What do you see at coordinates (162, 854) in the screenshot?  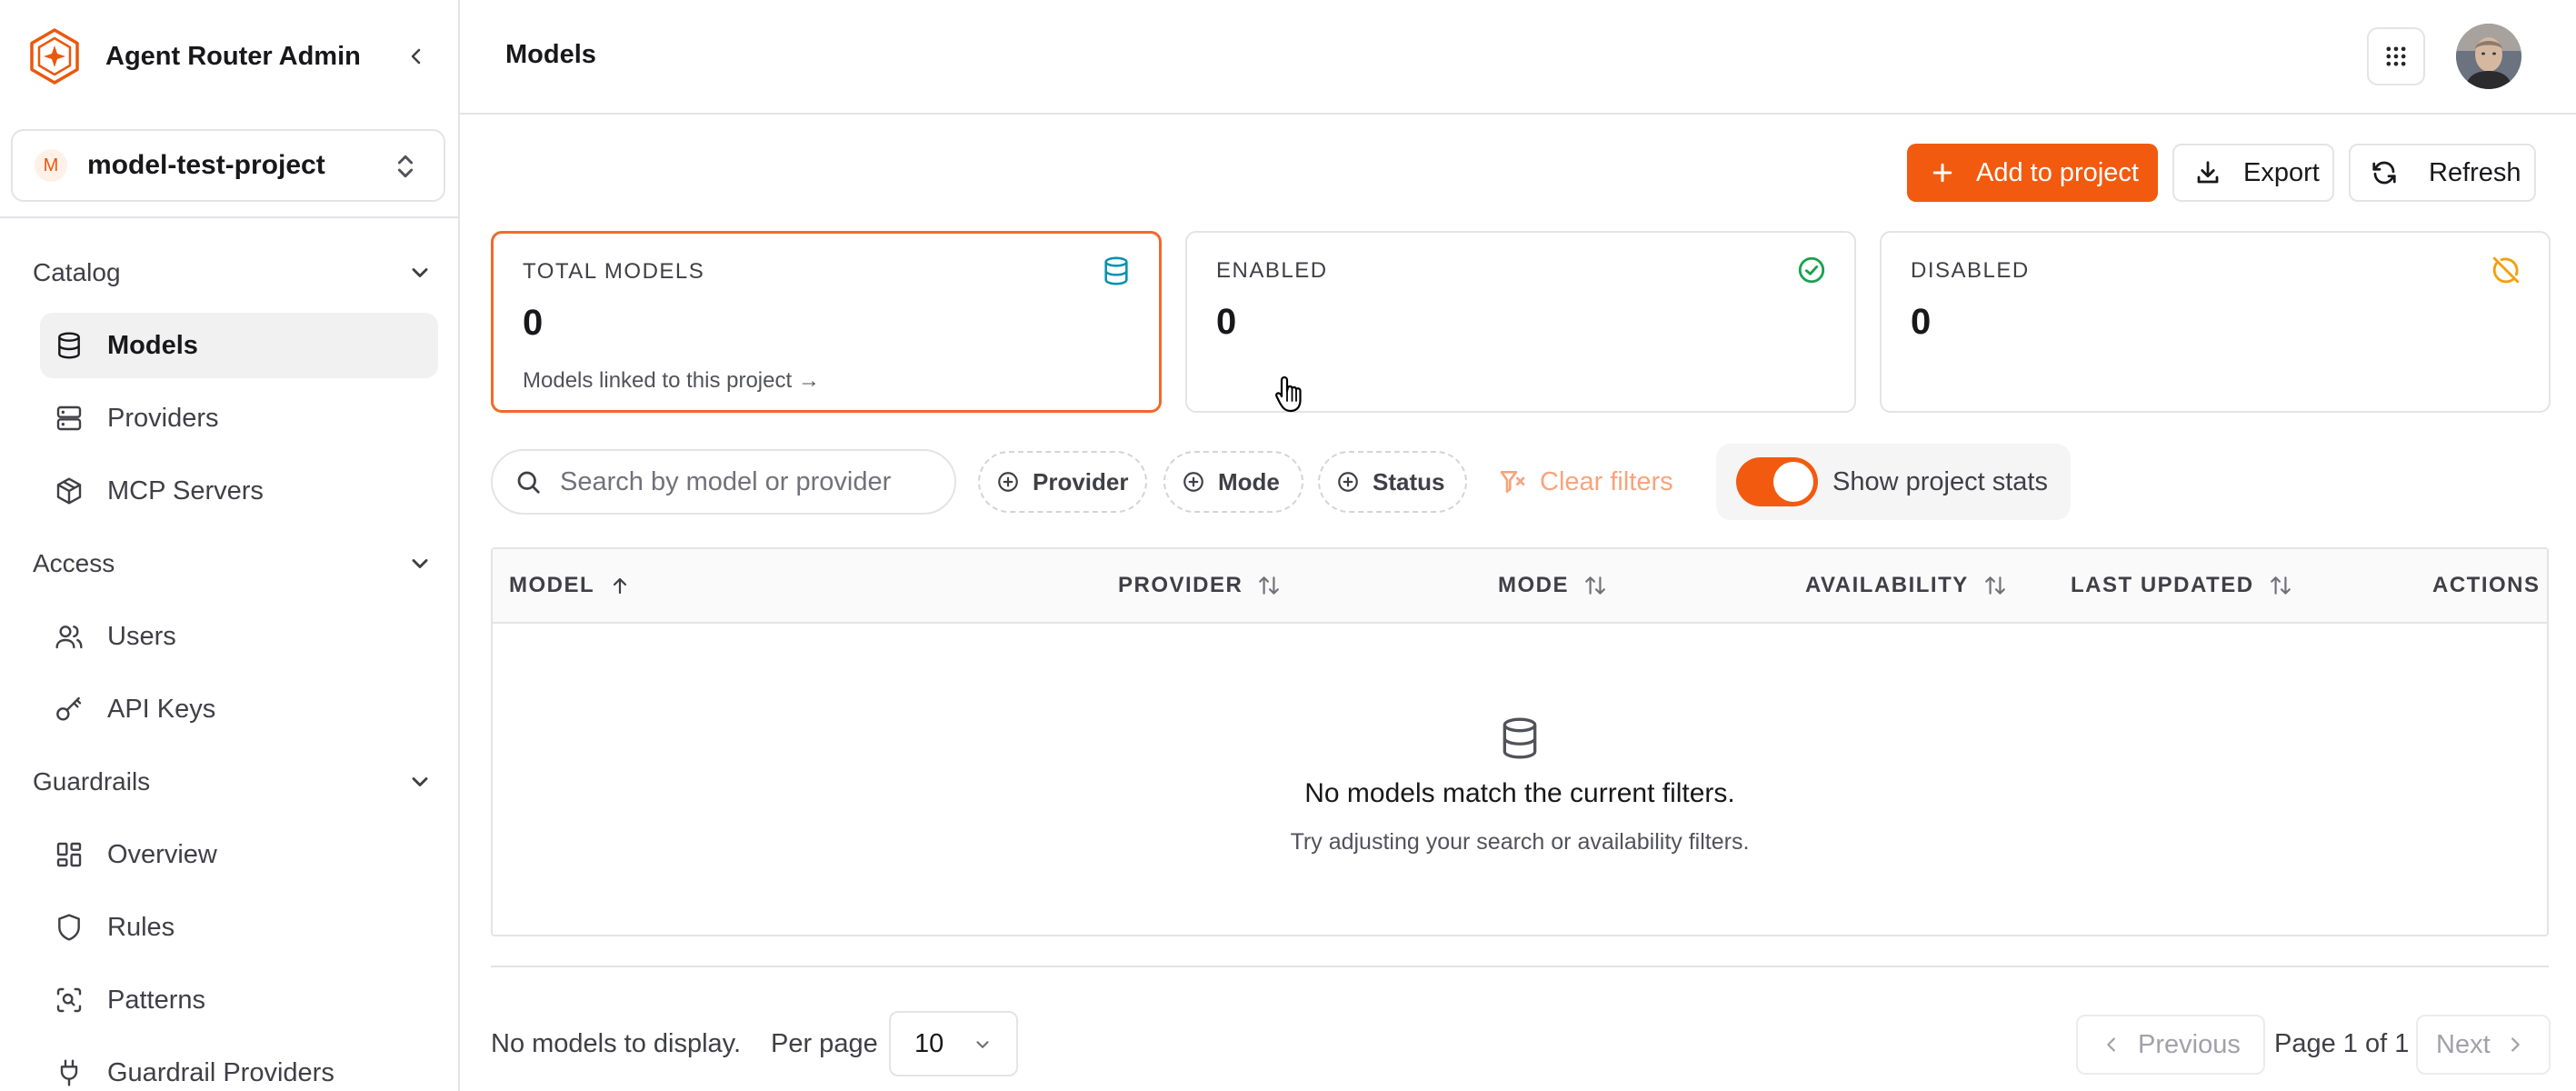 I see `sidebar-item-label: Overview` at bounding box center [162, 854].